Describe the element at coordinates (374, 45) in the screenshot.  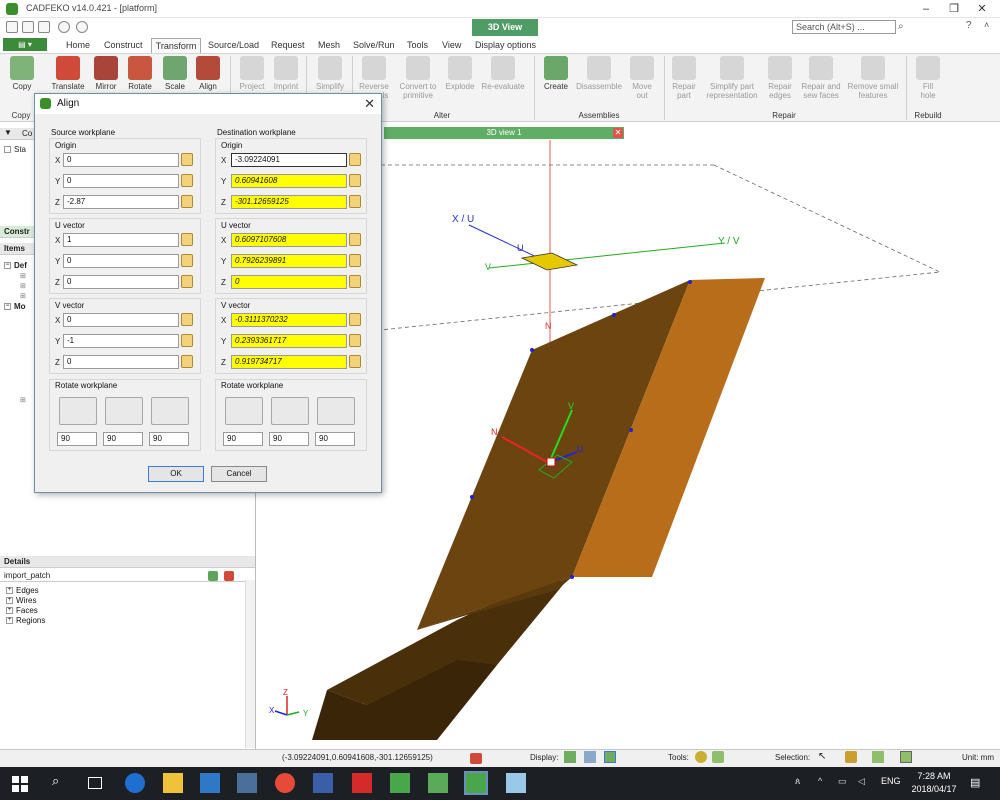
I see `tab-solve-run: Solve/Run` at that location.